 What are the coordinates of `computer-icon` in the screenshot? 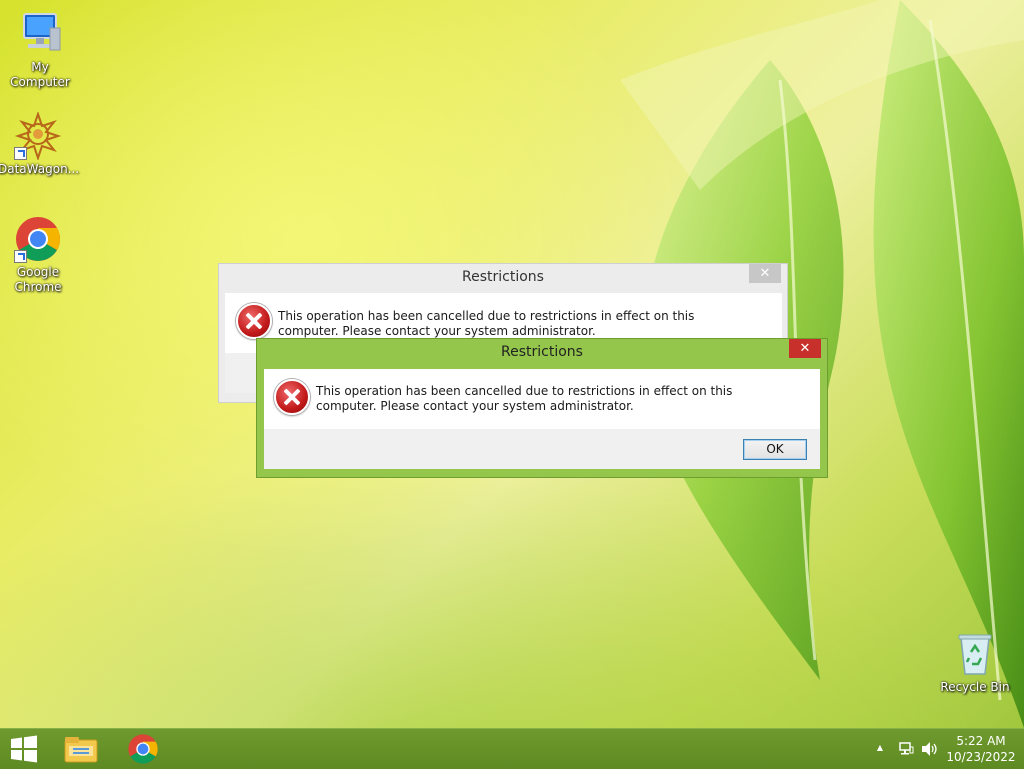 It's located at (40, 34).